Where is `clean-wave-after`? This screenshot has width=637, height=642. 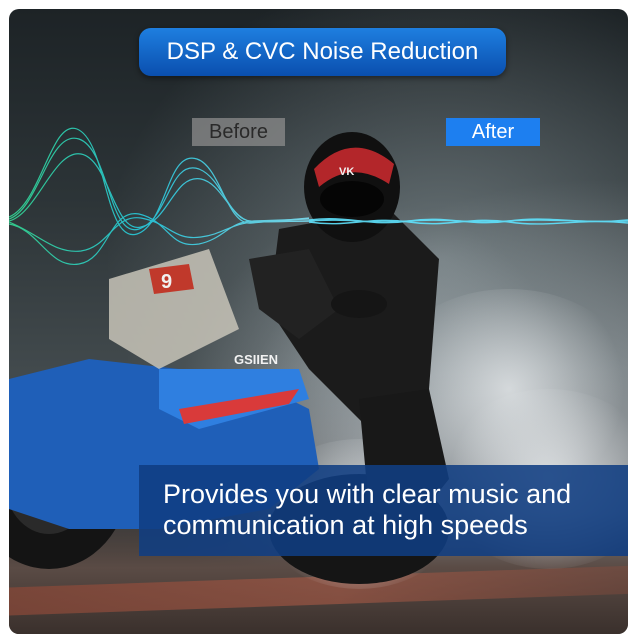 clean-wave-after is located at coordinates (468, 221).